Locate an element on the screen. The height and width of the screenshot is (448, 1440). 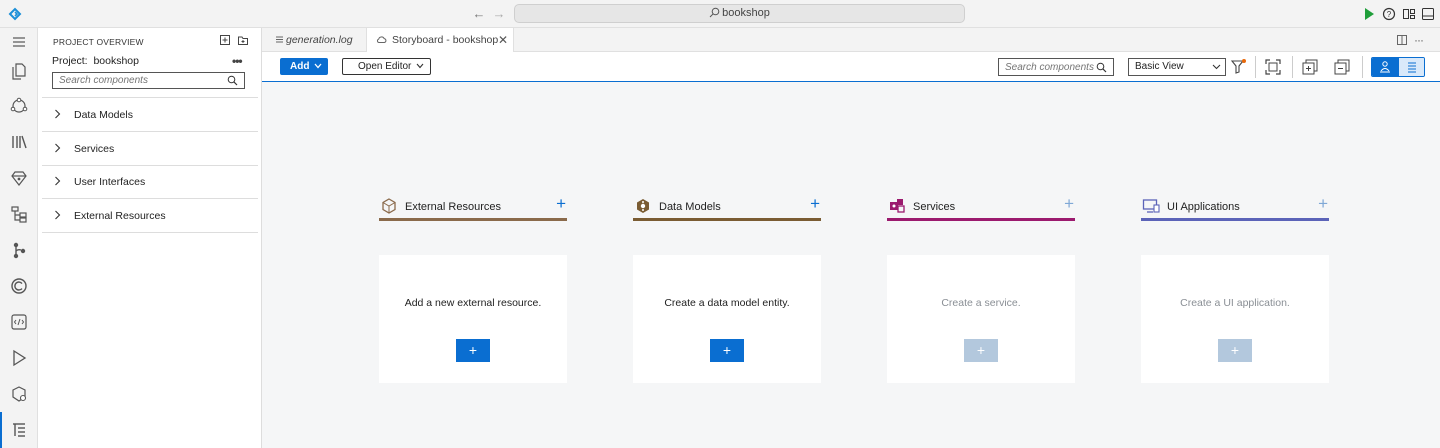
services-icon is located at coordinates (897, 206).